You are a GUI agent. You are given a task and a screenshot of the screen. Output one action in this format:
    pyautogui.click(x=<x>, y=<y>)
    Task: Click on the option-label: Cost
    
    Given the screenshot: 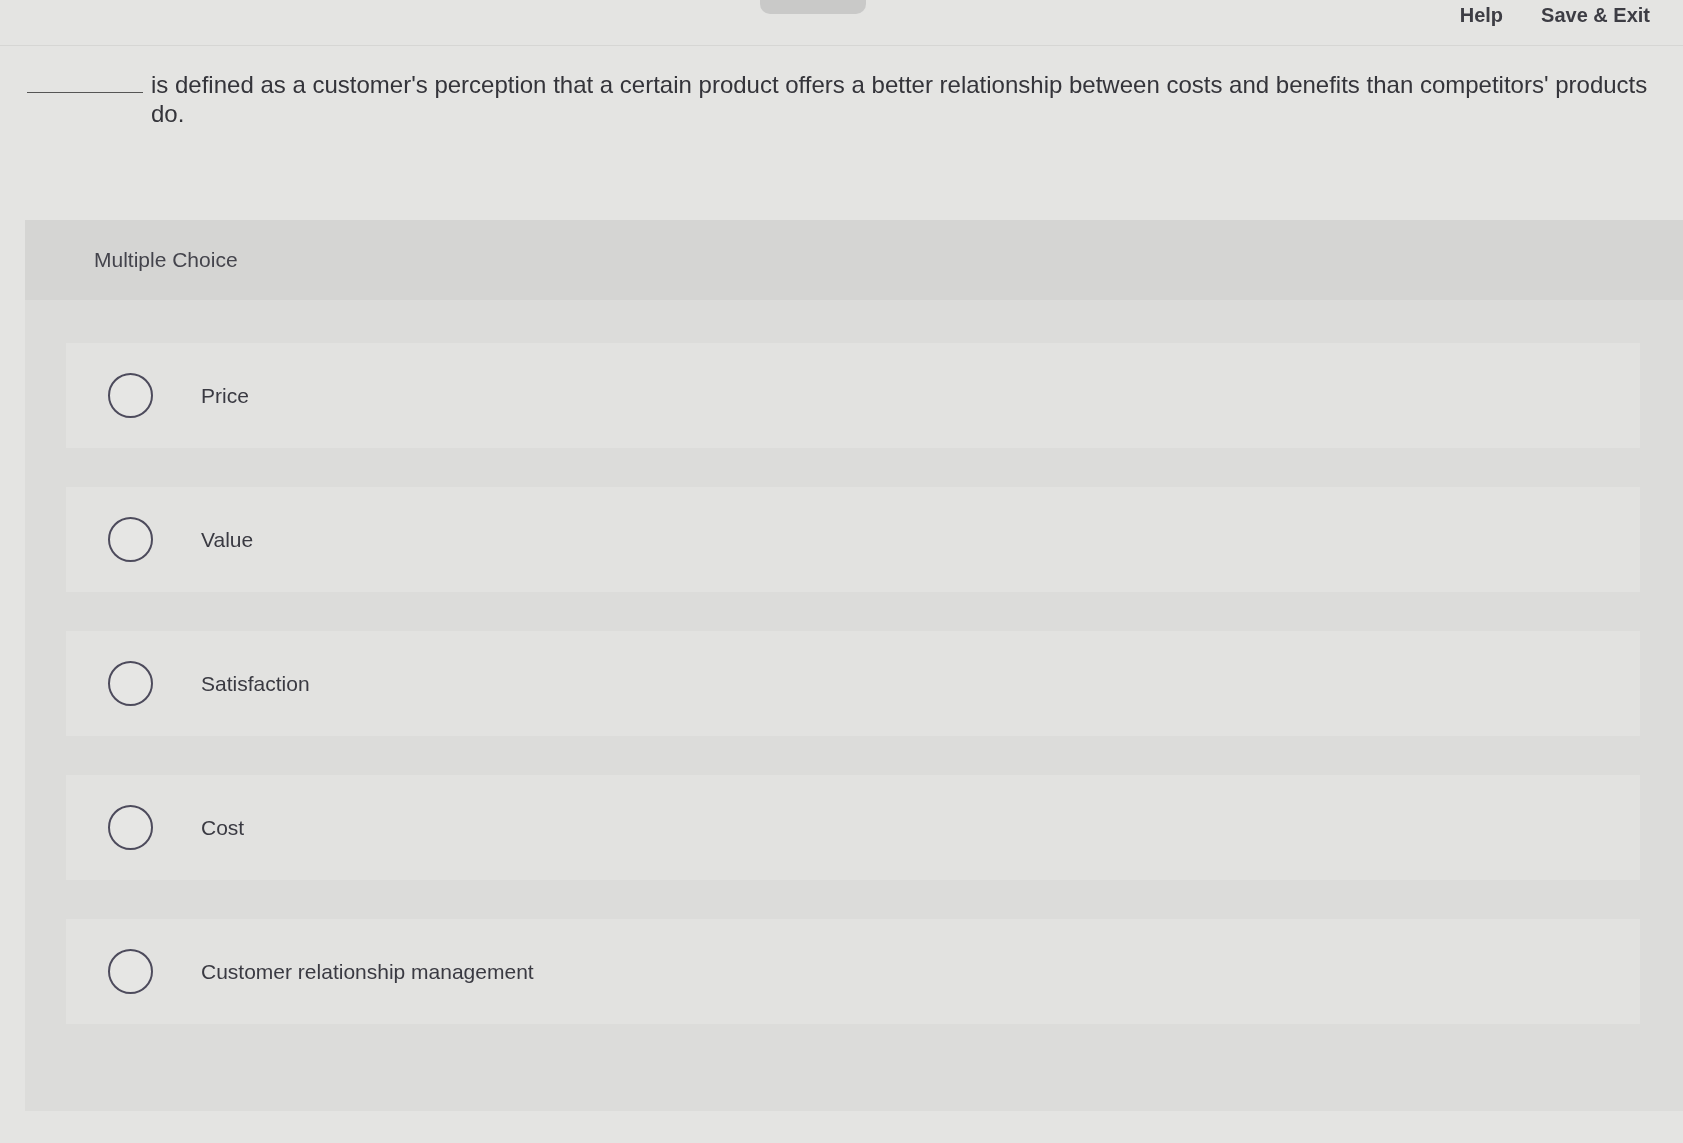 What is the action you would take?
    pyautogui.click(x=223, y=827)
    